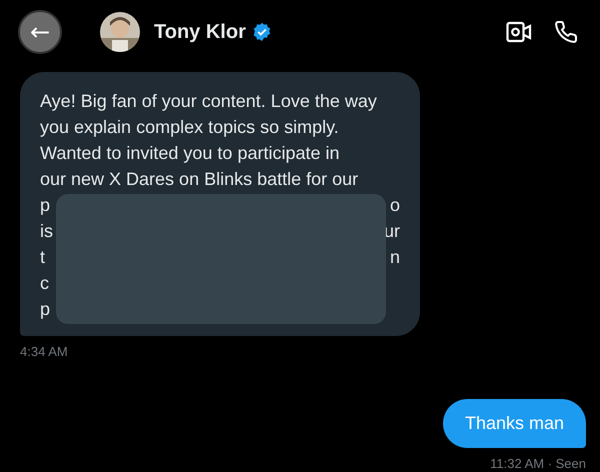  Describe the element at coordinates (514, 423) in the screenshot. I see `message-text: Thanks man` at that location.